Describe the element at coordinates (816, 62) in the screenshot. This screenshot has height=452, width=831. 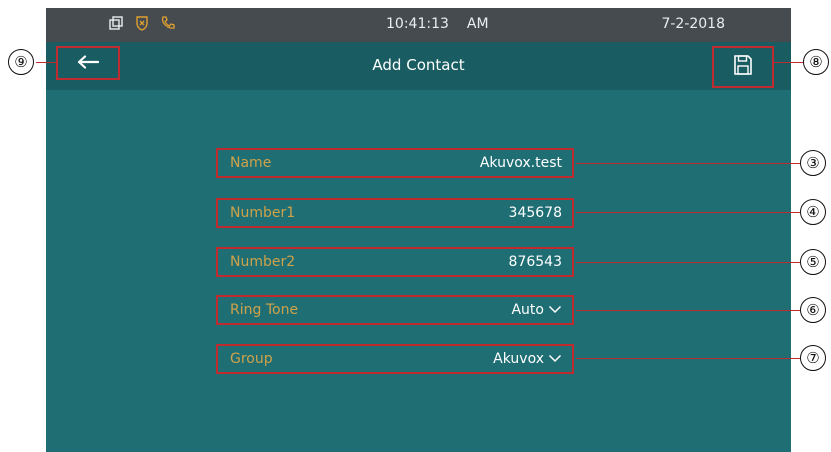
I see `callout-save: ⑧` at that location.